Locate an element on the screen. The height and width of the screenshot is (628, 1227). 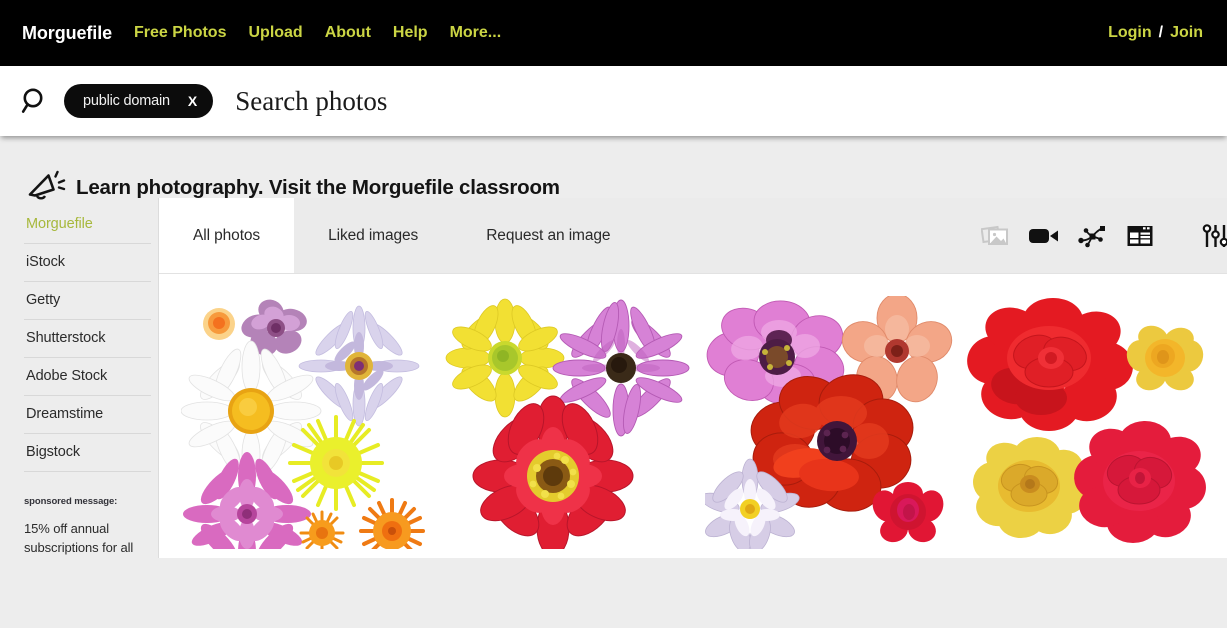
view-tools is located at coordinates (1103, 235).